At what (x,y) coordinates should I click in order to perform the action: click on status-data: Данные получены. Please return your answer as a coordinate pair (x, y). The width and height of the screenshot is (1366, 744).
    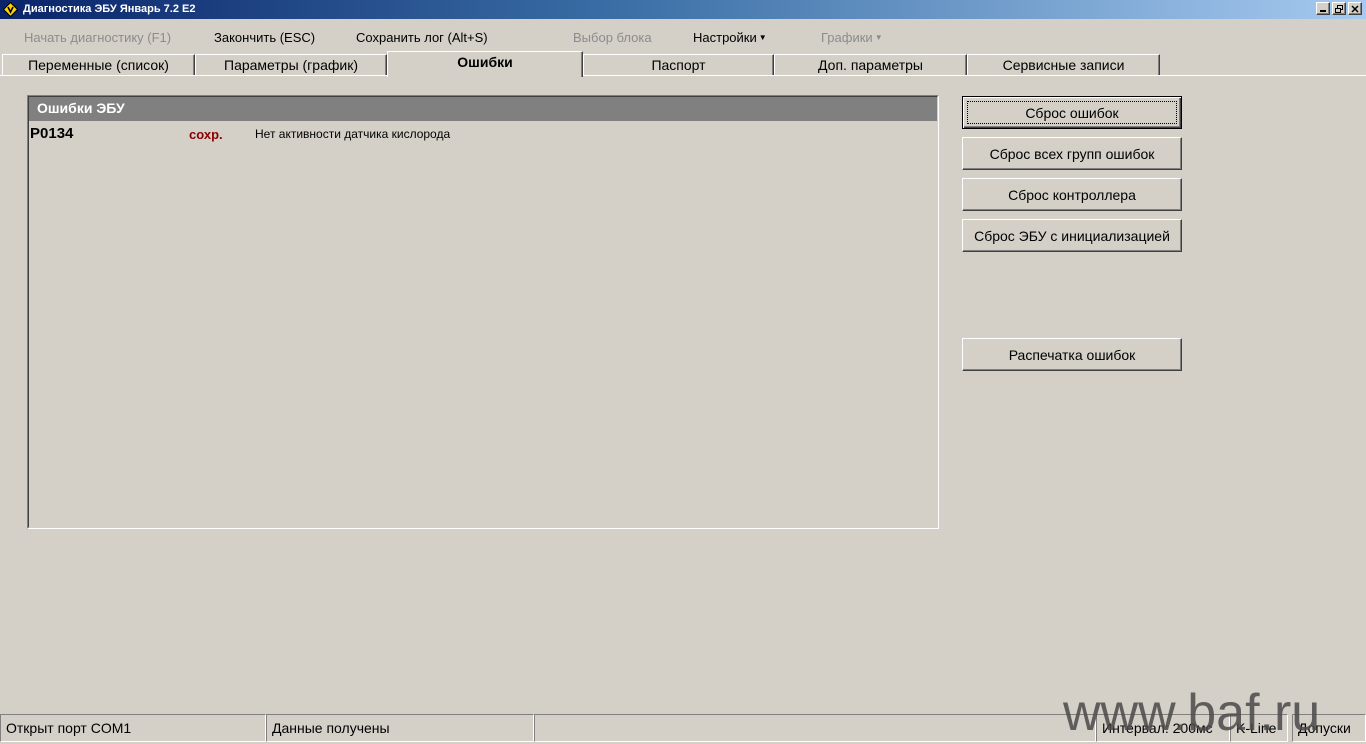
    Looking at the image, I should click on (400, 728).